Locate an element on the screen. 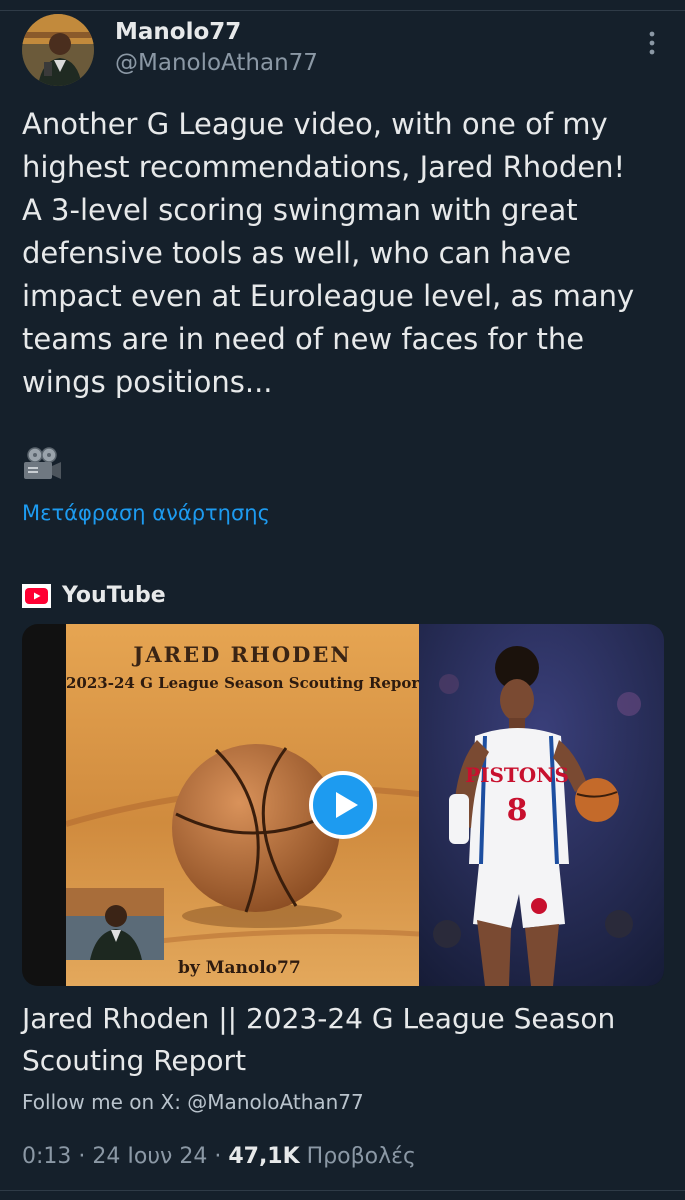 The image size is (685, 1200). play-button is located at coordinates (343, 805).